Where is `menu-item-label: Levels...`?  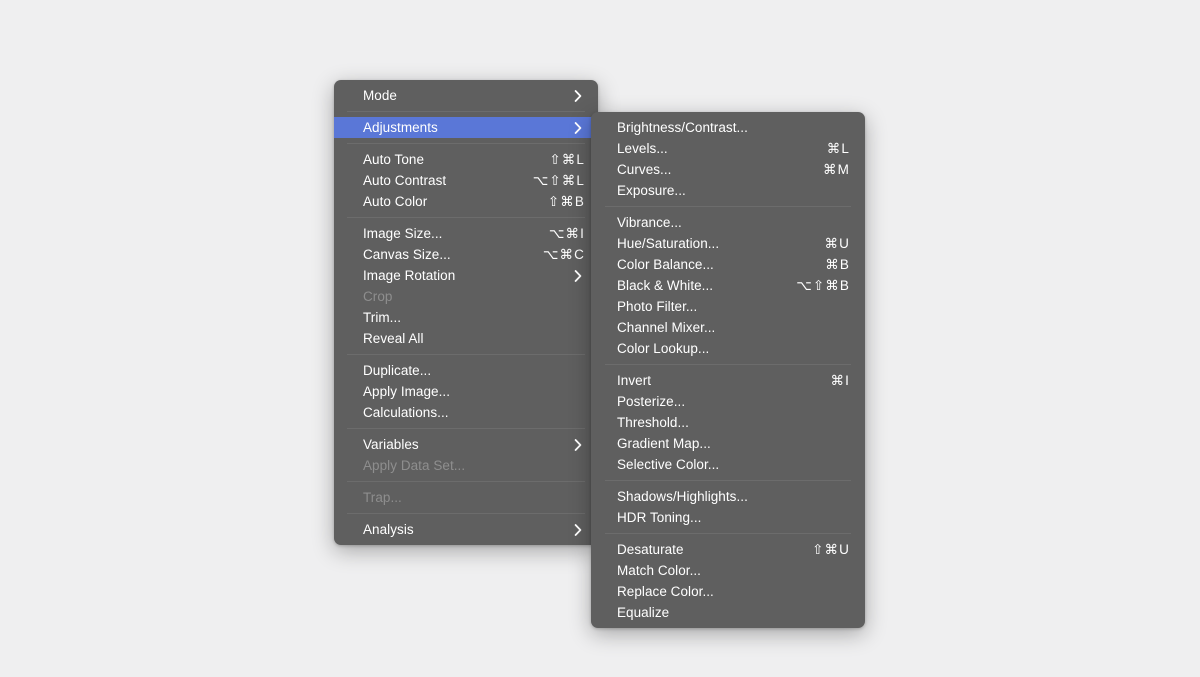 menu-item-label: Levels... is located at coordinates (642, 148).